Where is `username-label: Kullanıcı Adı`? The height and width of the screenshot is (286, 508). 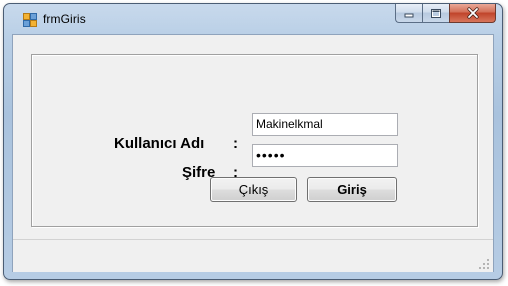
username-label: Kullanıcı Adı is located at coordinates (159, 143).